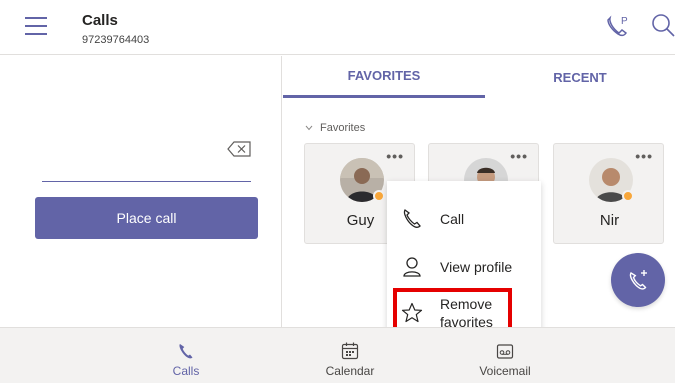  I want to click on place-call-button: Place call, so click(146, 218).